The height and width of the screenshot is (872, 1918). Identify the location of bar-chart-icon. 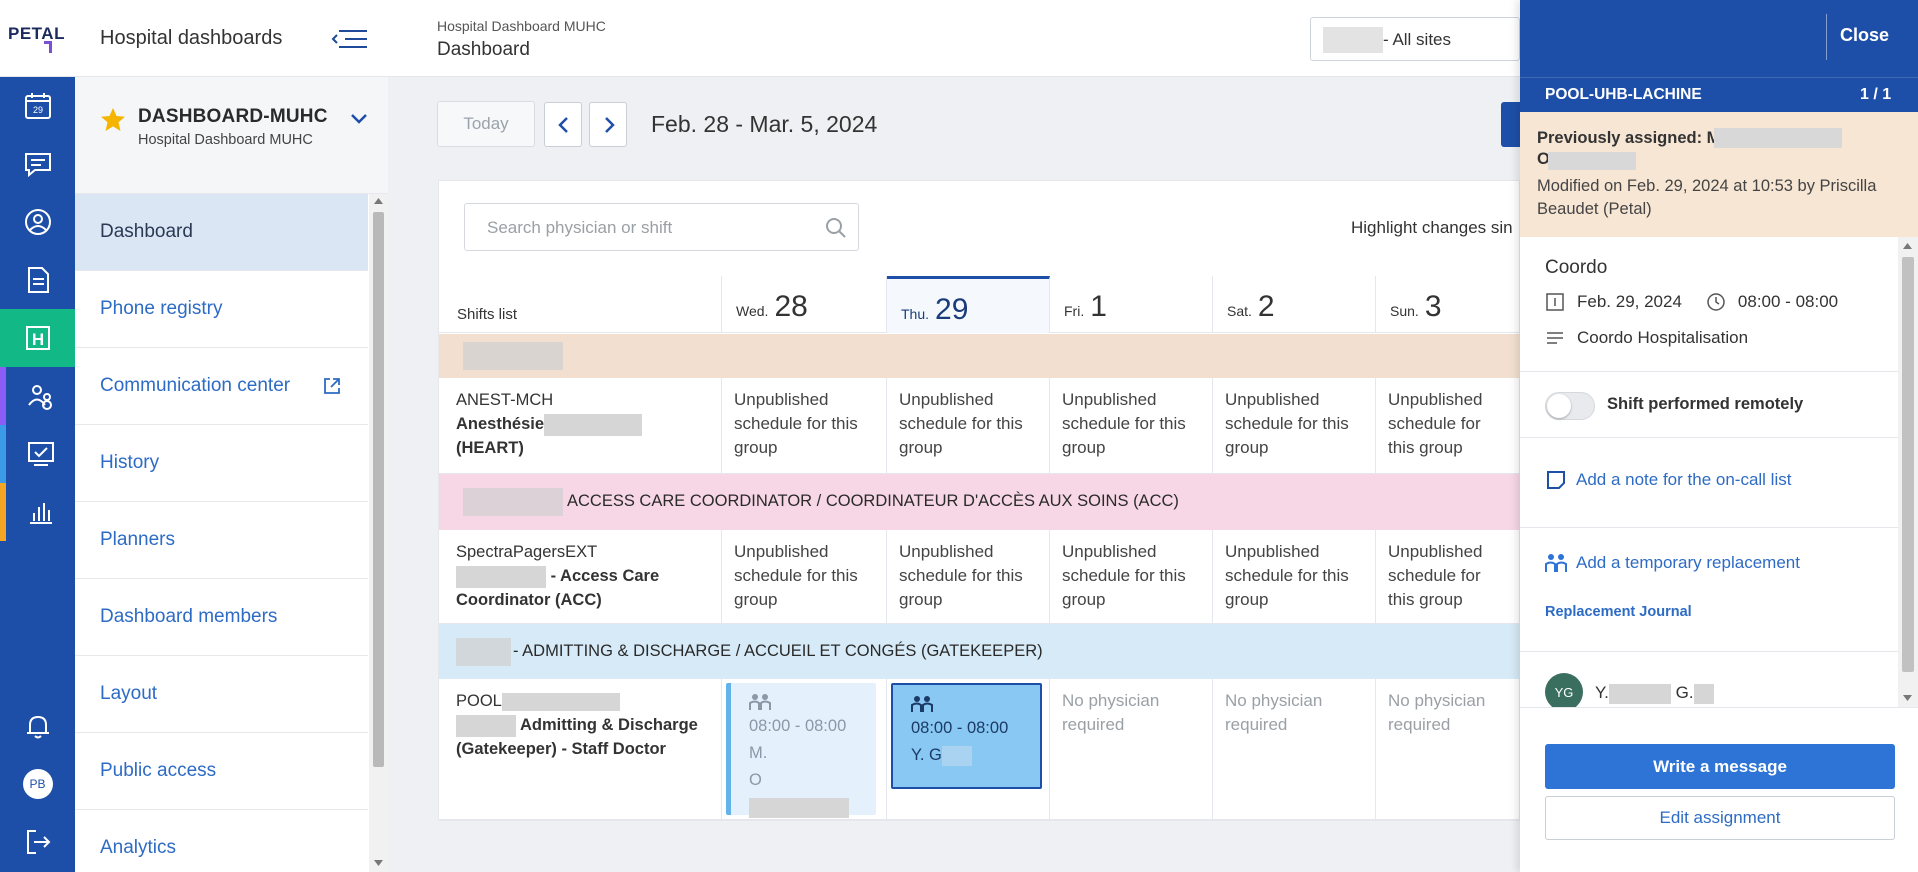
(40, 513).